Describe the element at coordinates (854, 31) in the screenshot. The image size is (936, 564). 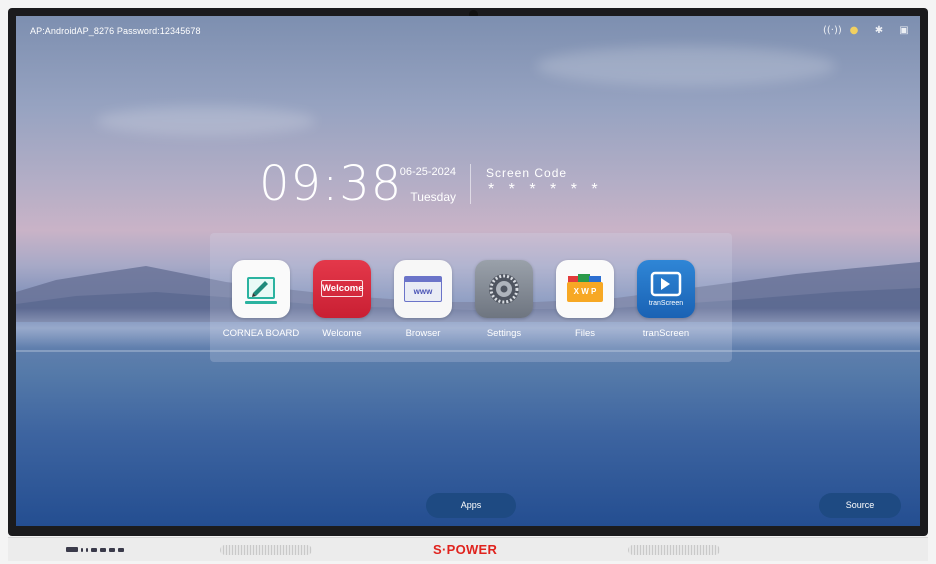
I see `tip-icon: ●` at that location.